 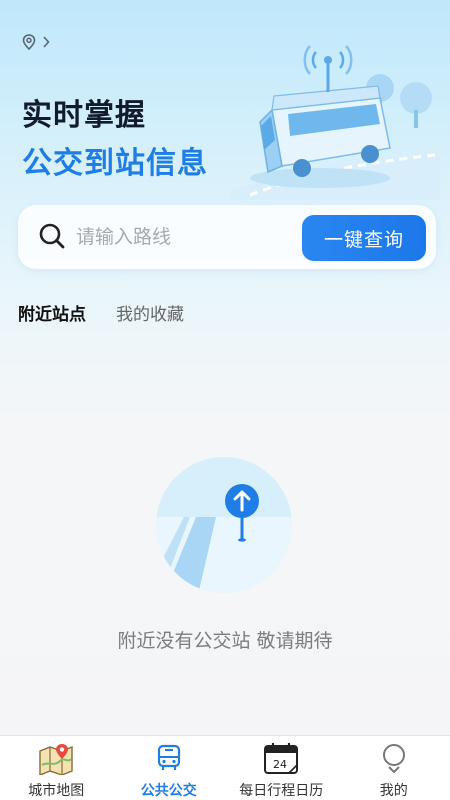 What do you see at coordinates (394, 758) in the screenshot?
I see `profile-icon` at bounding box center [394, 758].